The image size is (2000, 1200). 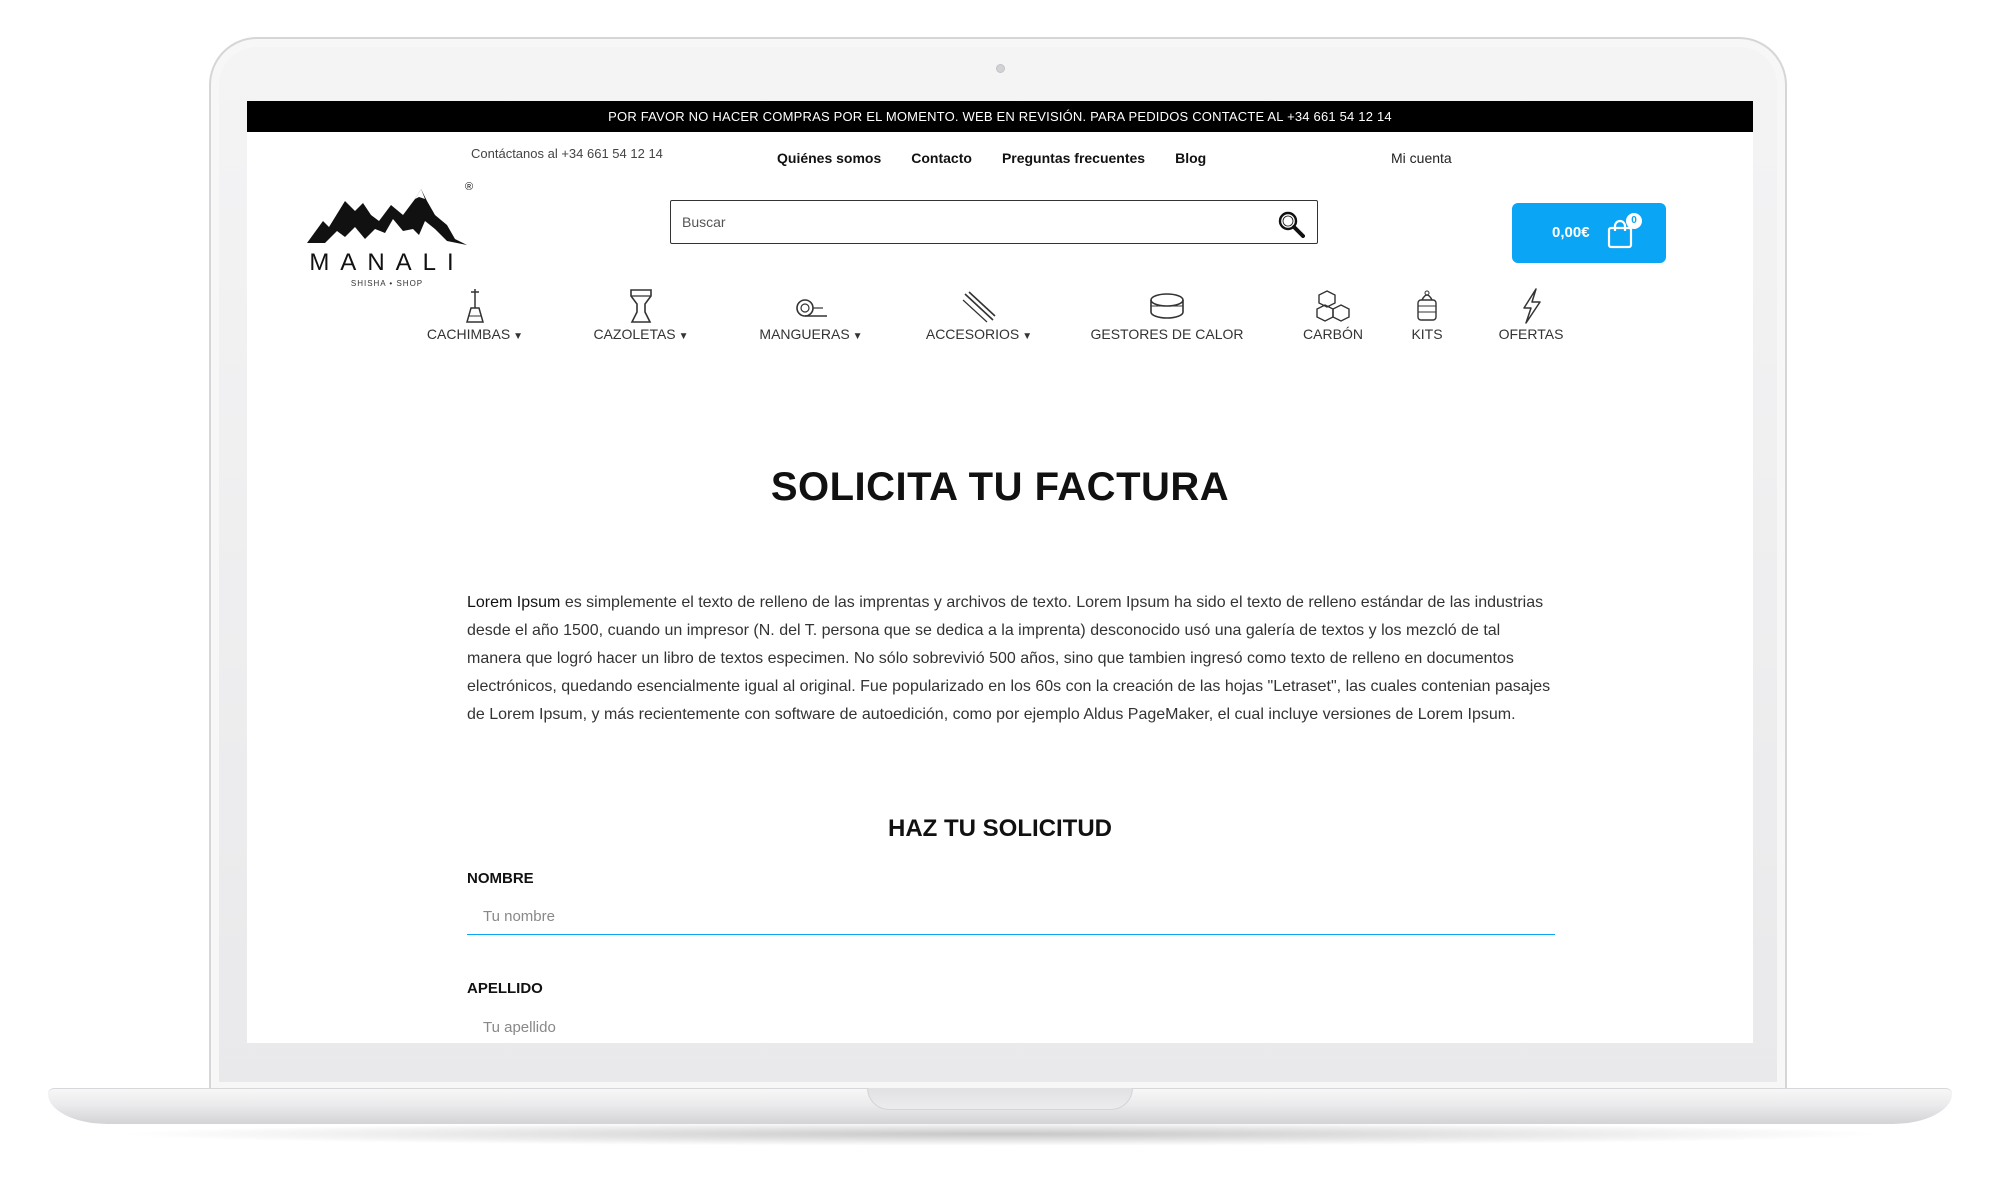 What do you see at coordinates (1333, 334) in the screenshot?
I see `category-label: CARBÓN` at bounding box center [1333, 334].